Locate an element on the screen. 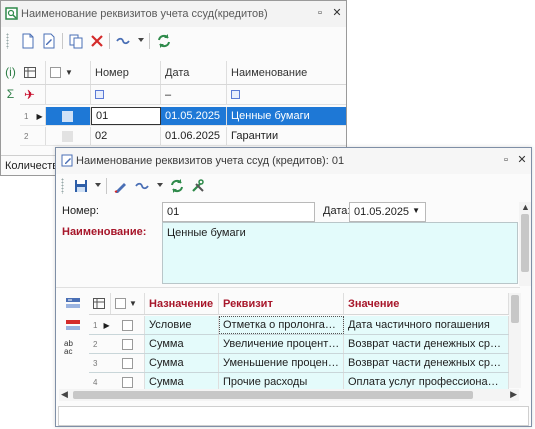  form-scrollbar: ▲ is located at coordinates (525, 244).